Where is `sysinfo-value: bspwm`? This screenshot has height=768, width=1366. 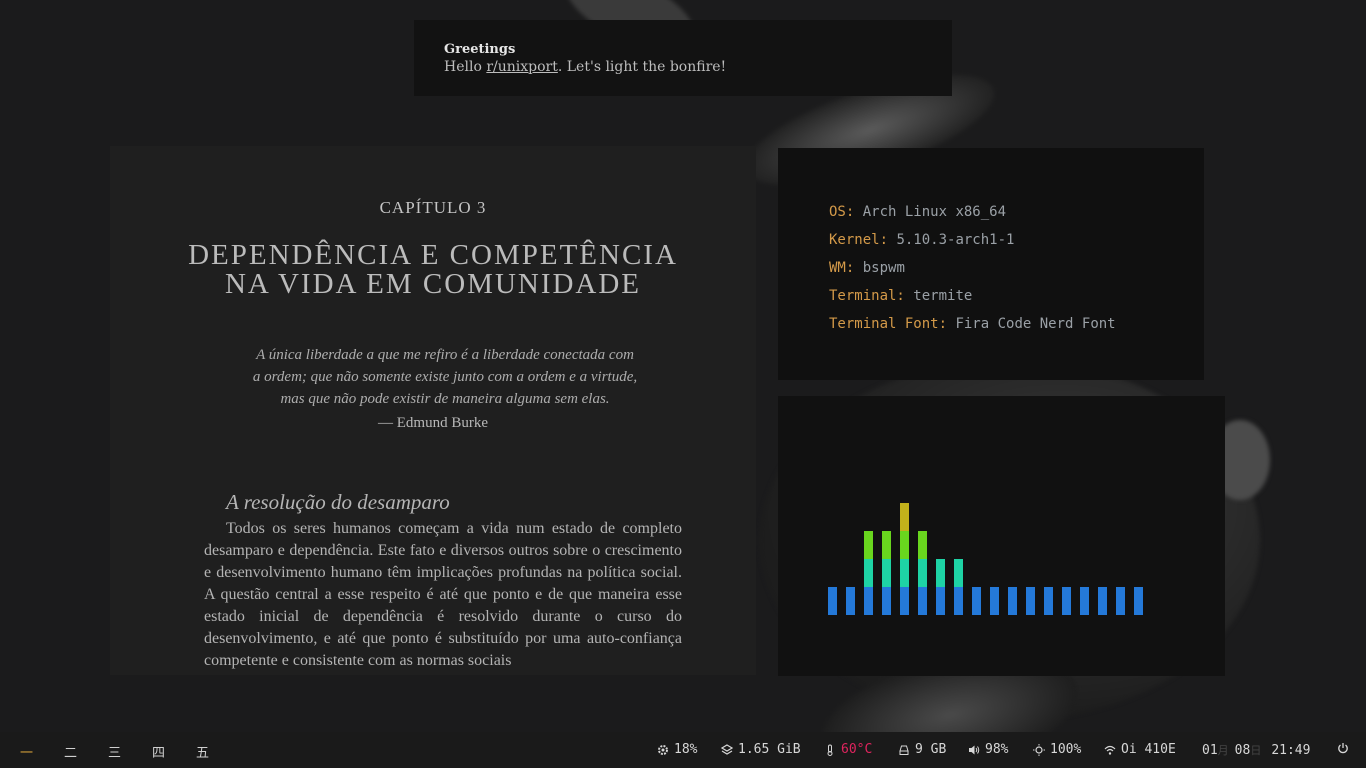
sysinfo-value: bspwm is located at coordinates (883, 268).